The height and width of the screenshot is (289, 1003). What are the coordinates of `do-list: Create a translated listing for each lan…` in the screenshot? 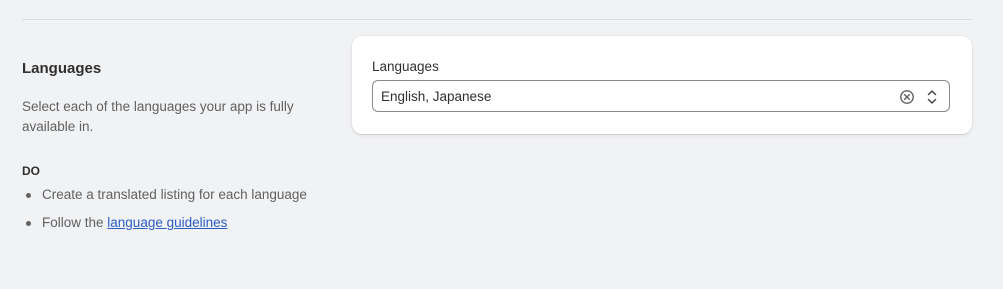 It's located at (172, 209).